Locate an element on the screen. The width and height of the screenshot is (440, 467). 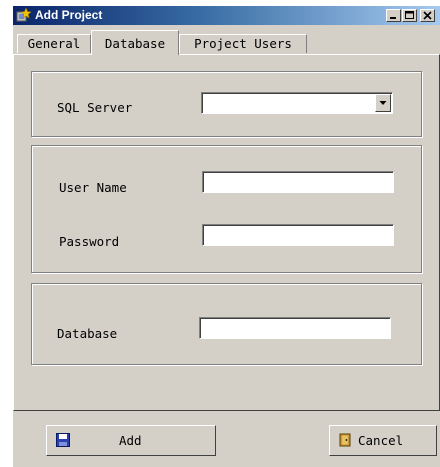
add-button: Add is located at coordinates (131, 440).